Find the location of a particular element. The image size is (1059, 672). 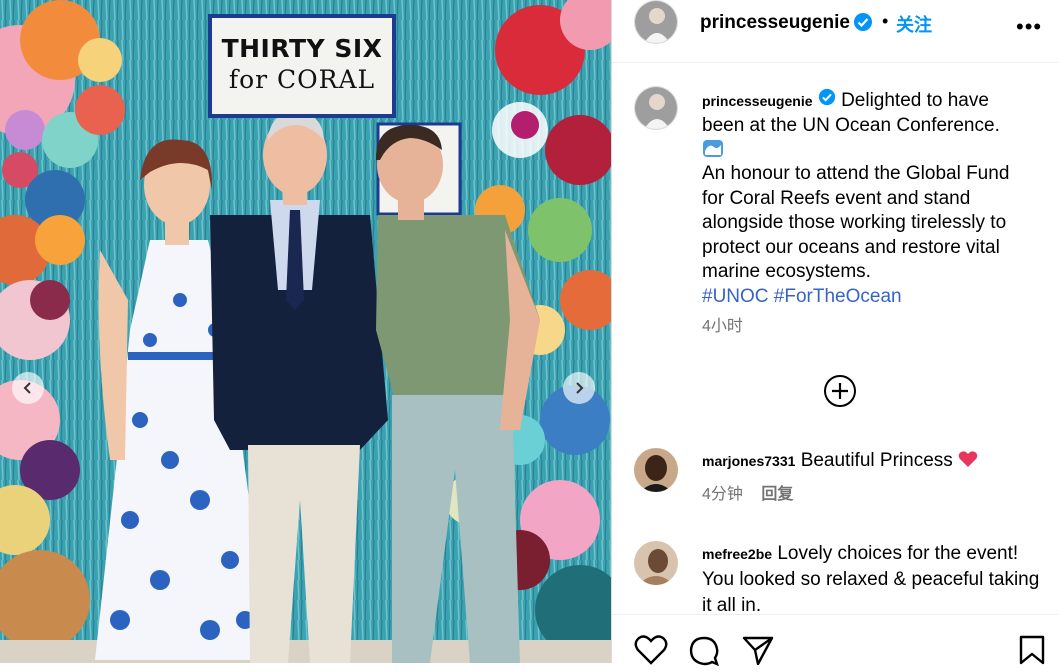

paper-plane-icon is located at coordinates (758, 651).